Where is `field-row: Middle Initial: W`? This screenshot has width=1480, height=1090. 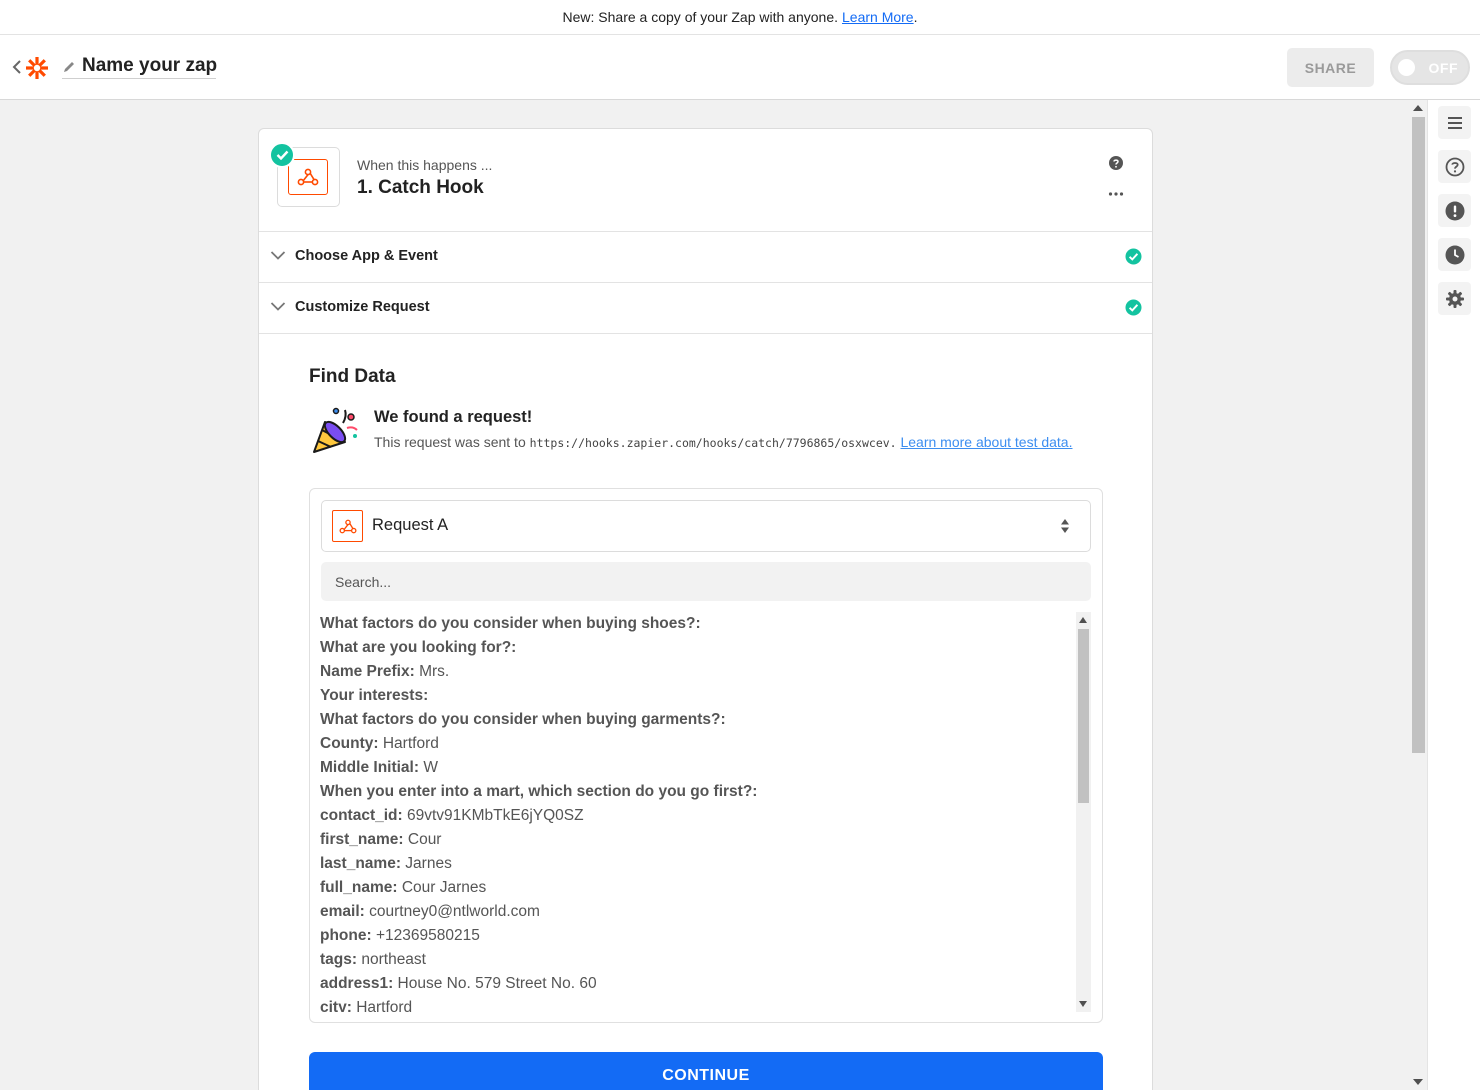
field-row: Middle Initial: W is located at coordinates (699, 768).